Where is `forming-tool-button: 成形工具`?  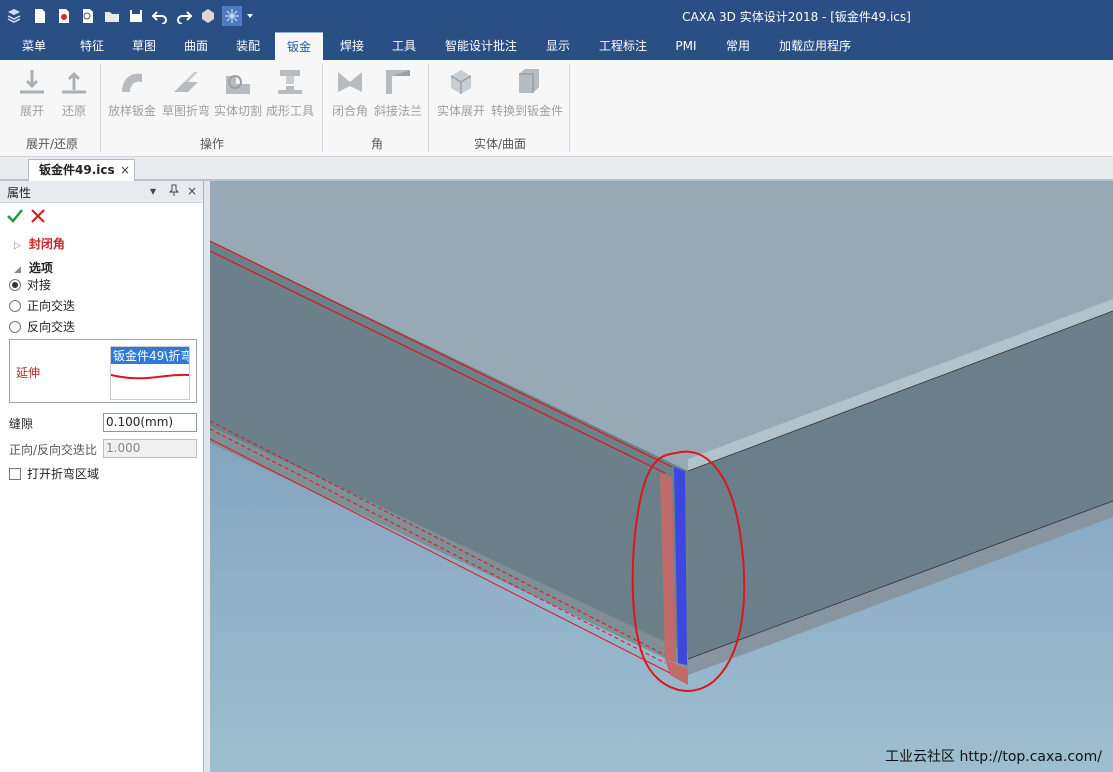
forming-tool-button: 成形工具 is located at coordinates (290, 92).